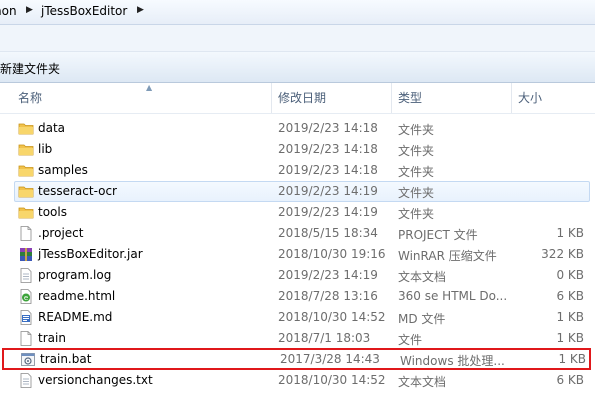 The width and height of the screenshot is (595, 394). What do you see at coordinates (63, 170) in the screenshot?
I see `file-name: samples` at bounding box center [63, 170].